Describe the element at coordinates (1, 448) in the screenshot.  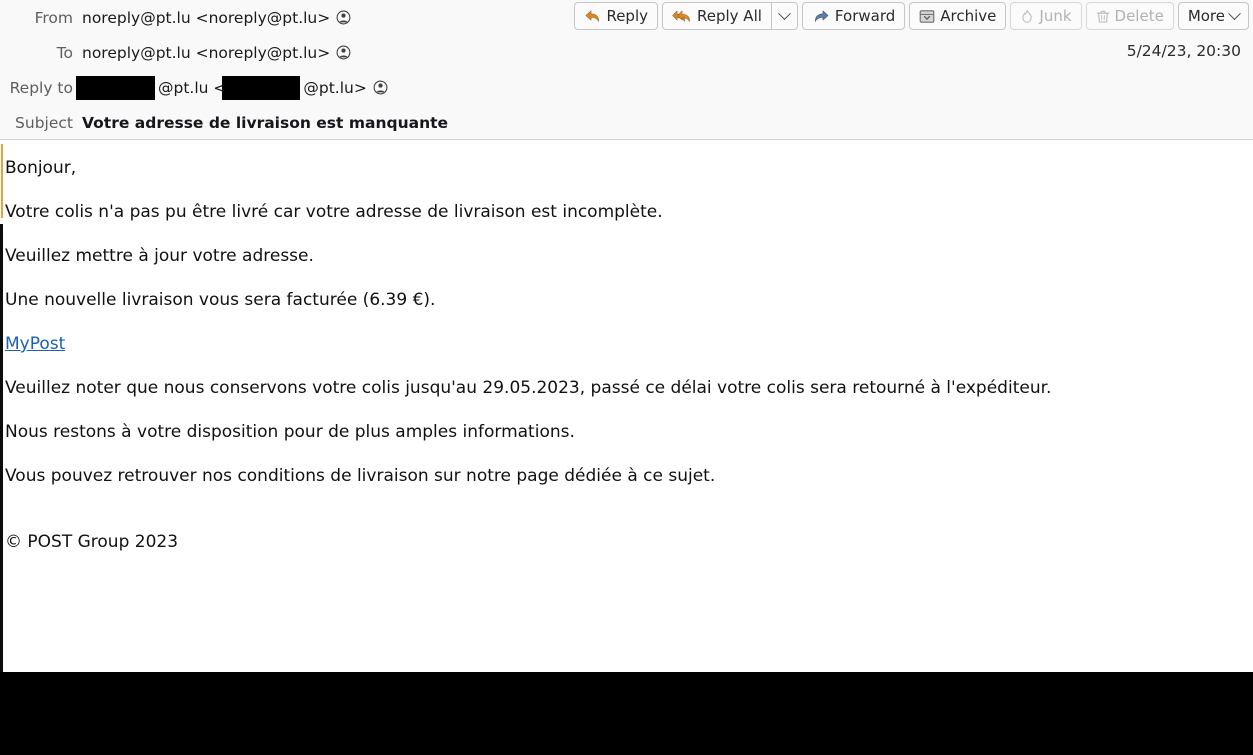
I see `quote-bar-dark` at that location.